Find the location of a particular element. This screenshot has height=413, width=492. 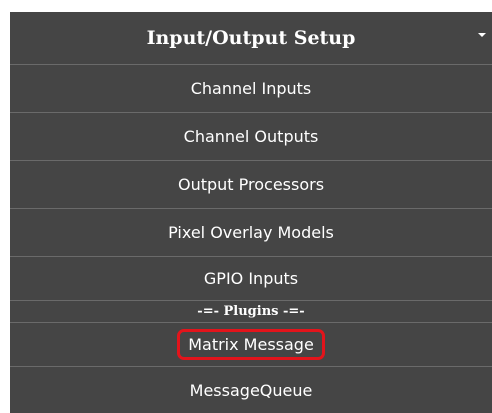

menu-item-channel-outputs: Channel Outputs is located at coordinates (251, 137).